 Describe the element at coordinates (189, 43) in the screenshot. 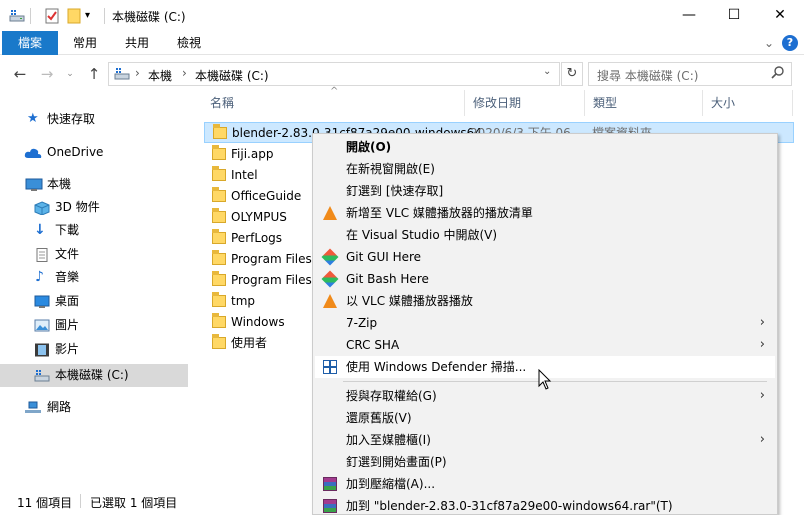

I see `tab-view: 檢視` at that location.